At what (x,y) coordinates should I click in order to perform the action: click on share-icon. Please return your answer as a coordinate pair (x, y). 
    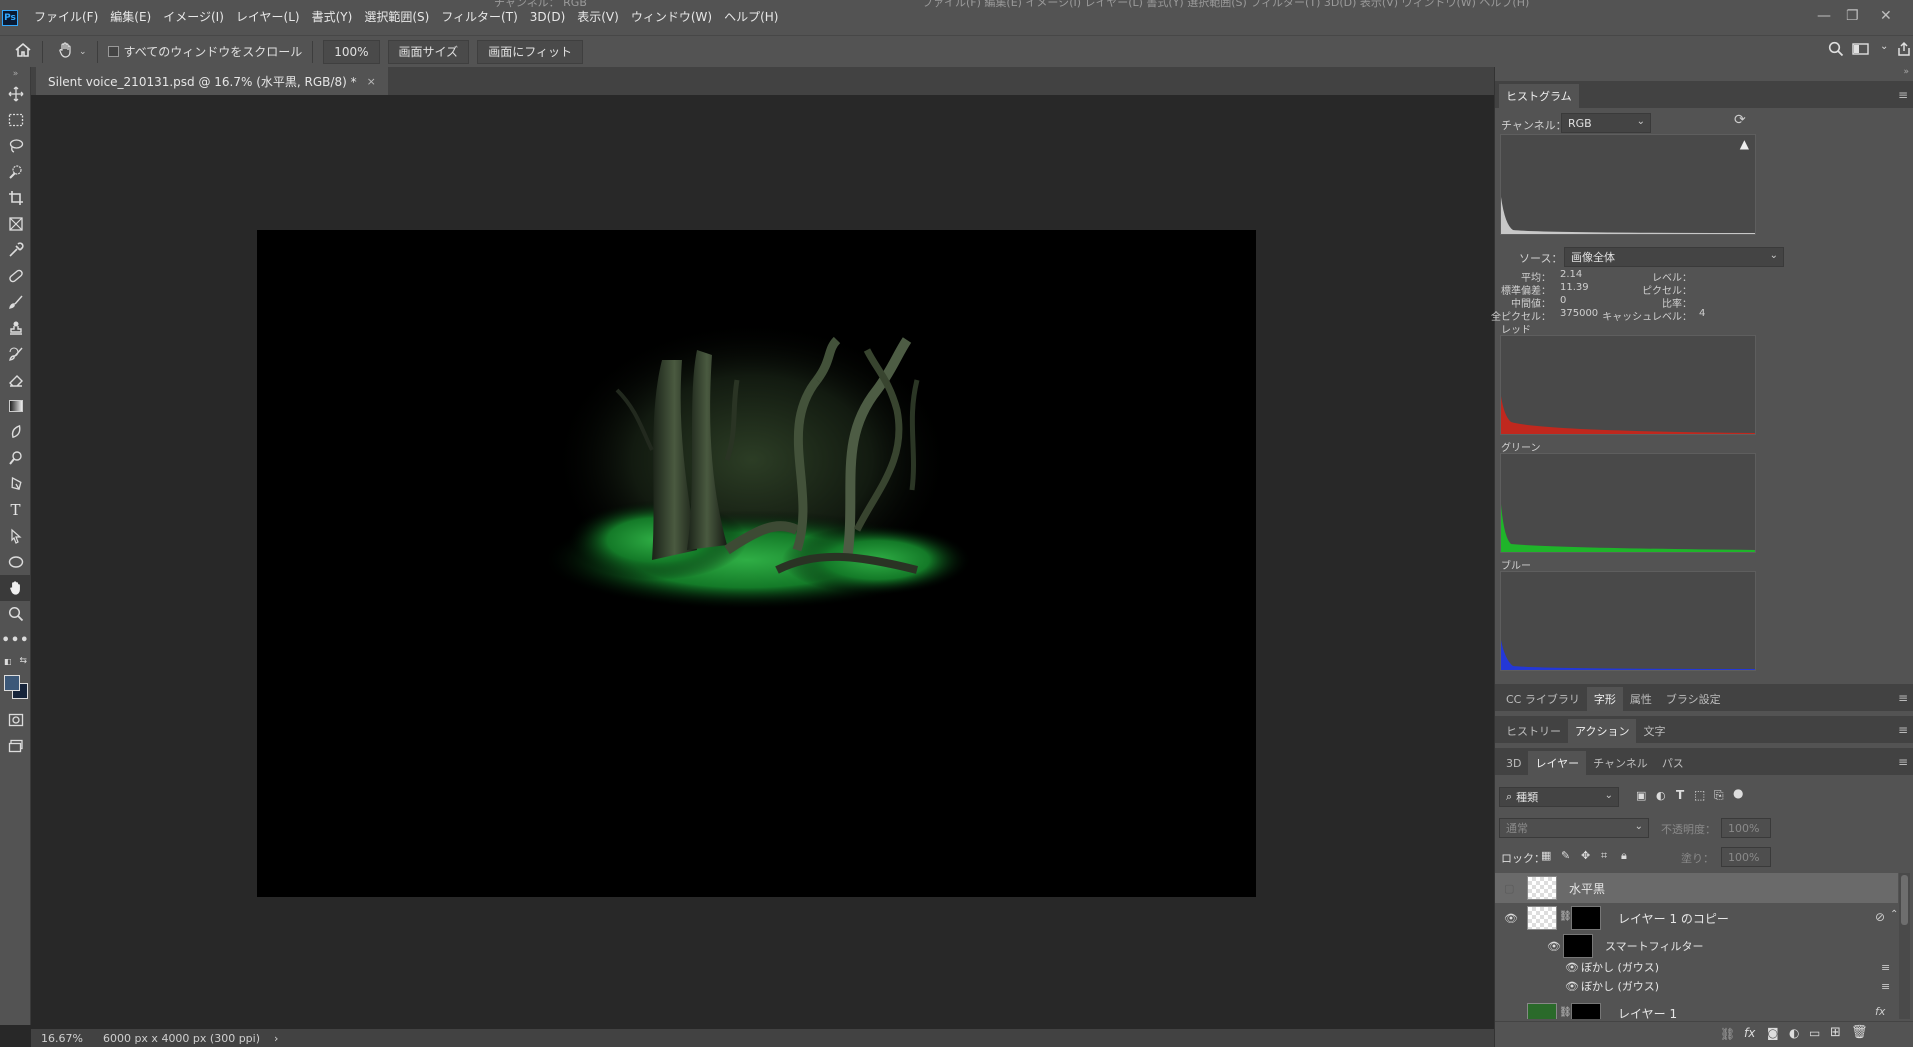
    Looking at the image, I should click on (1904, 51).